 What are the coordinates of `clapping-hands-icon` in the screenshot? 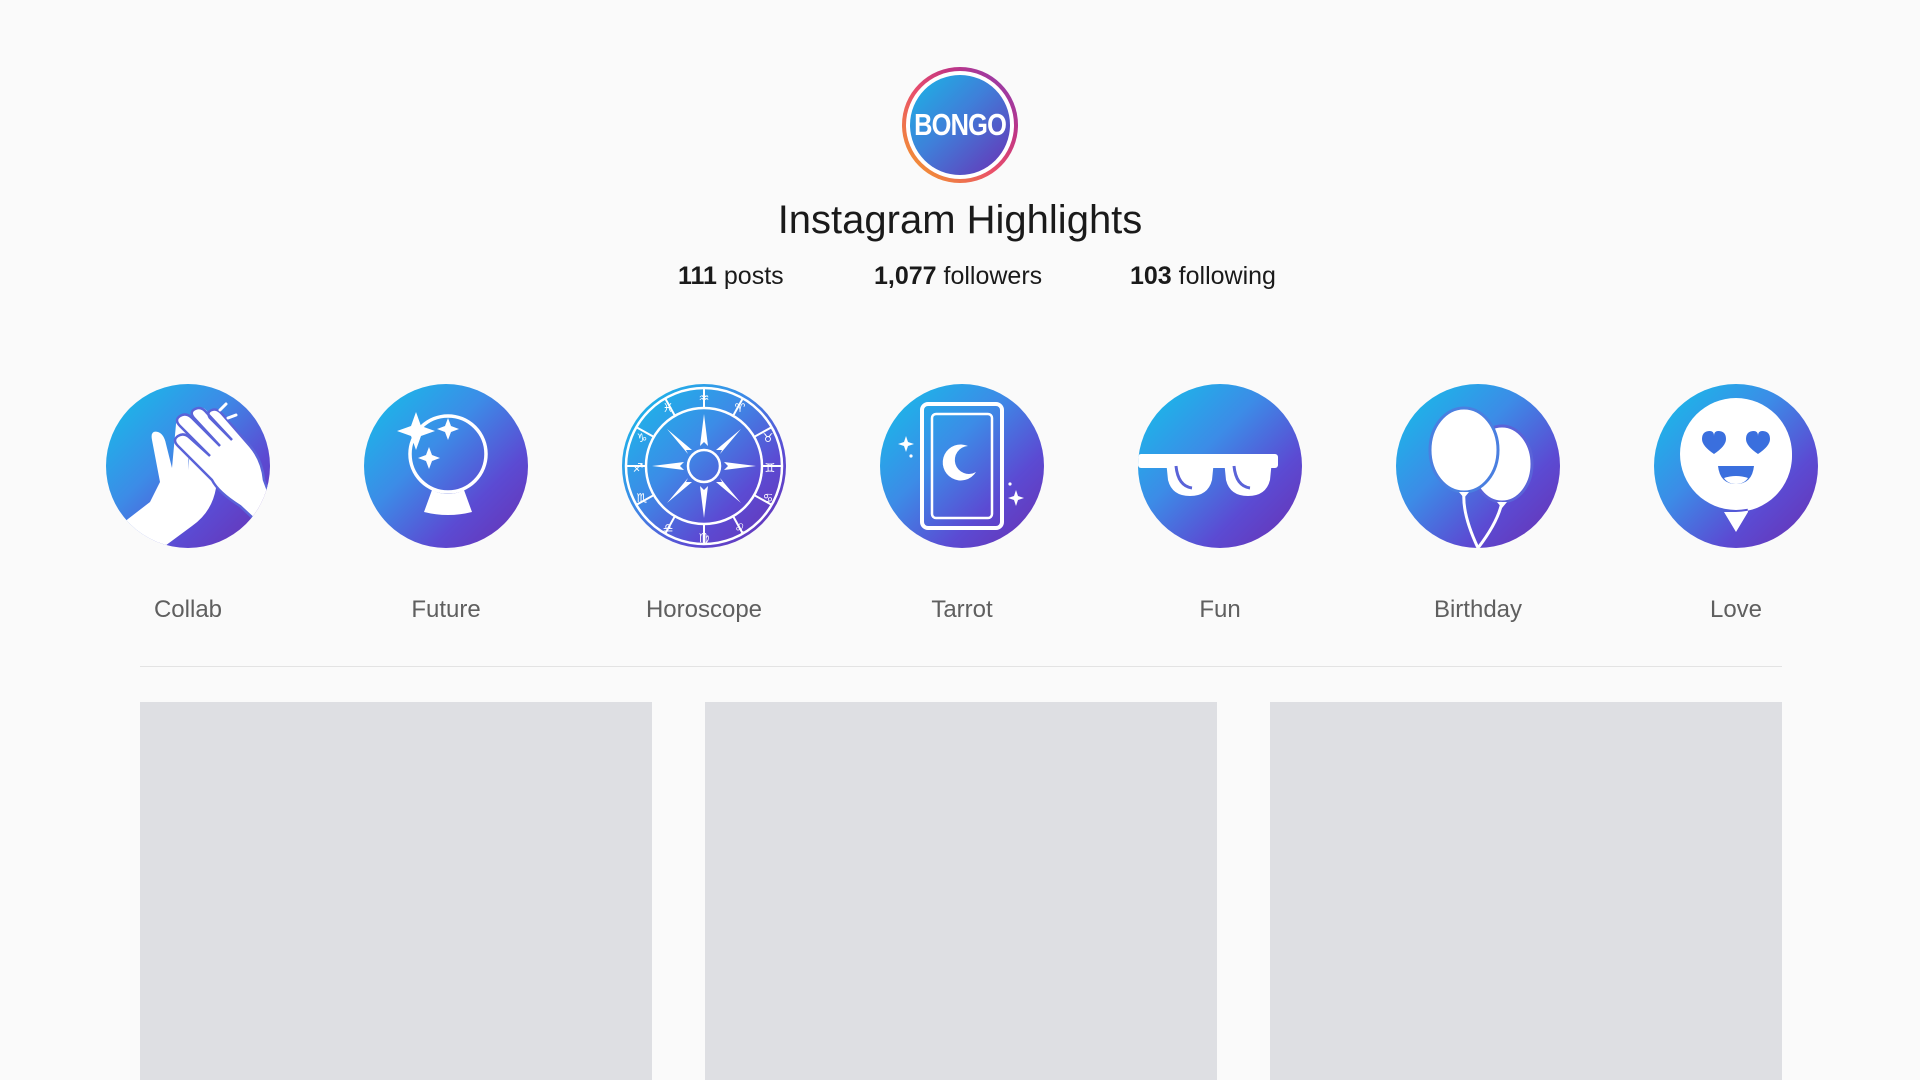 It's located at (188, 475).